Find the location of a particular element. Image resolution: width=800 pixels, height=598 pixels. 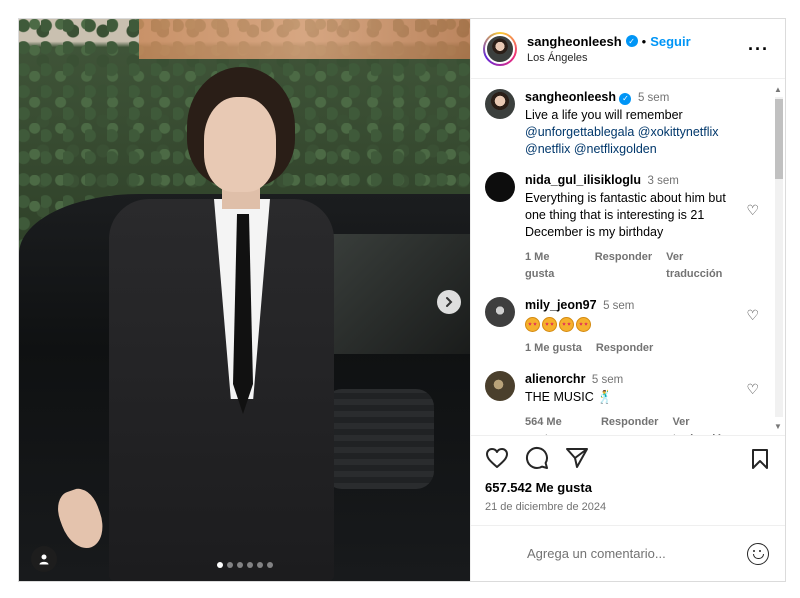

person-face is located at coordinates (240, 144).